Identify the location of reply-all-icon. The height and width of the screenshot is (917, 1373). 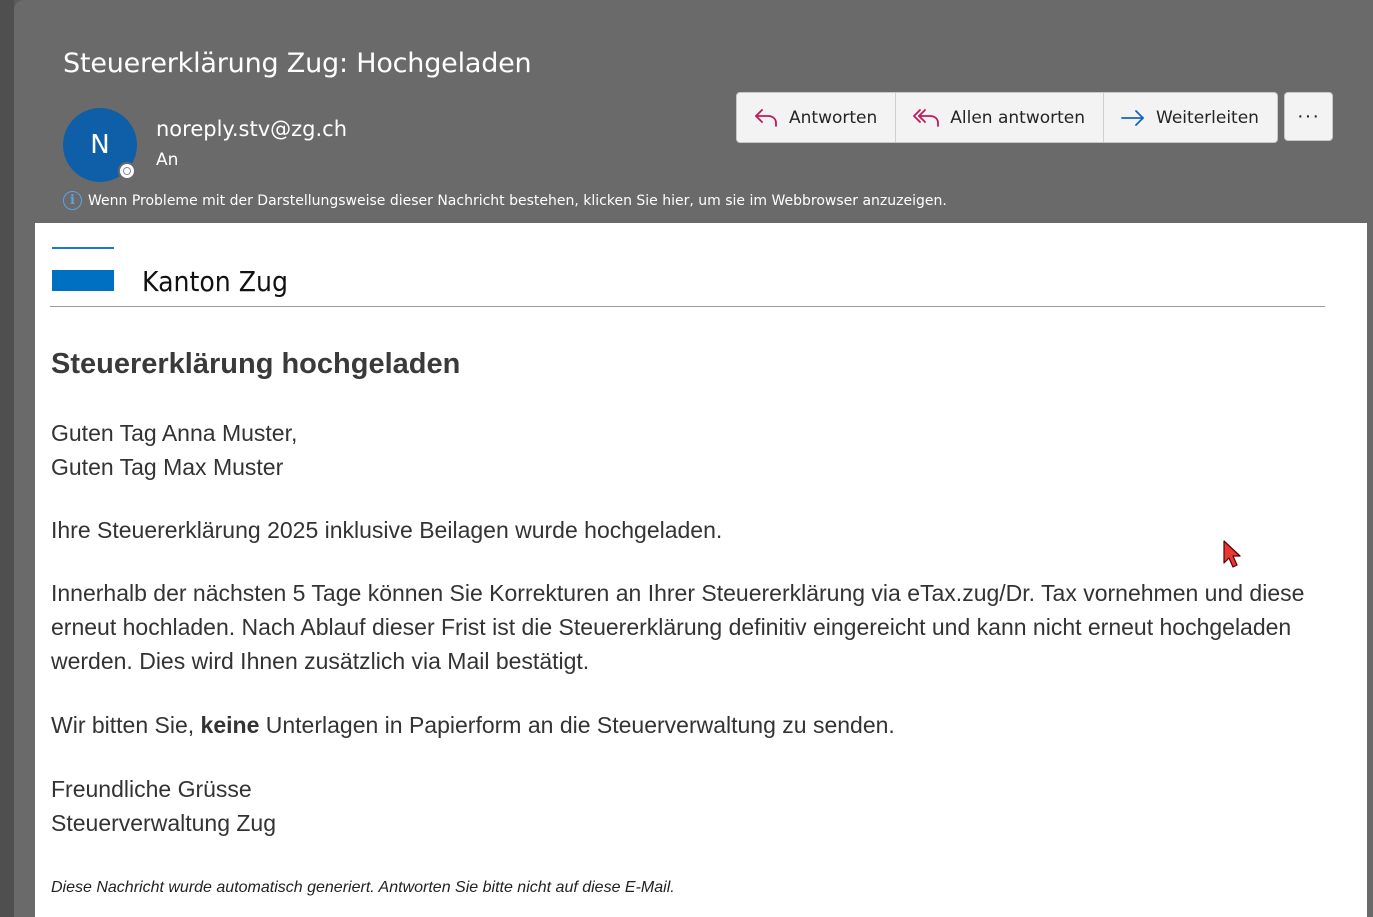
(926, 117).